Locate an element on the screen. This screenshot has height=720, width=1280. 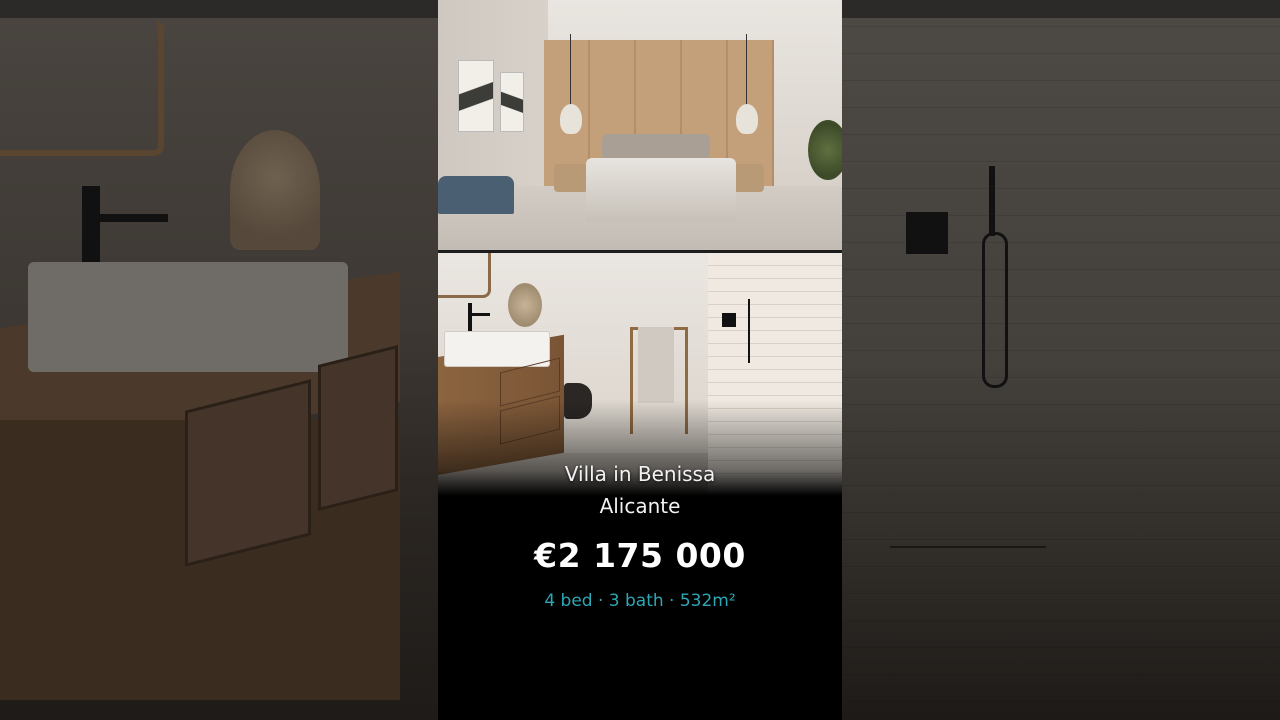
towel is located at coordinates (656, 365).